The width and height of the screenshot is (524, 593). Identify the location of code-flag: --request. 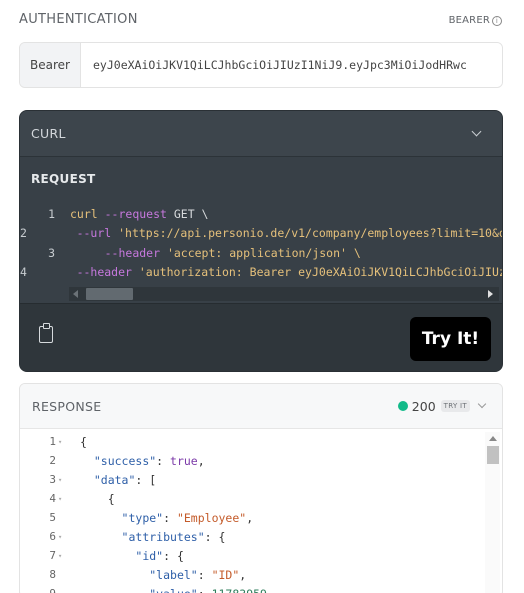
(135, 213).